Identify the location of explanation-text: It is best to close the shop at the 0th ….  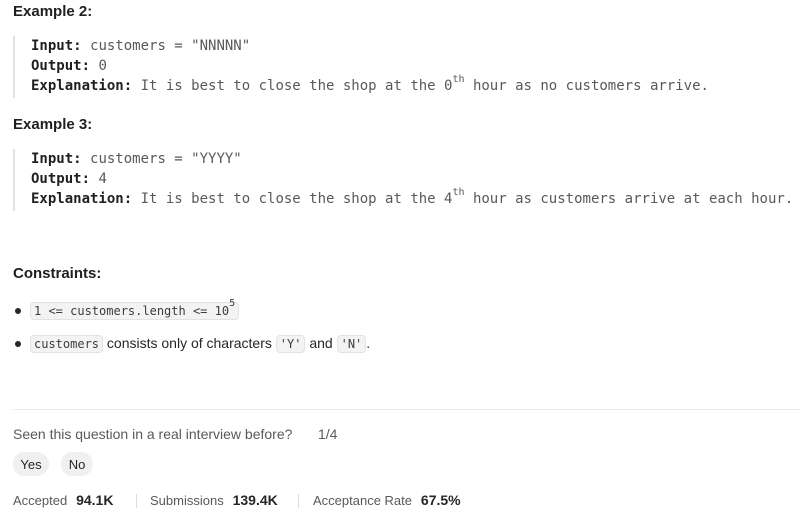
(424, 84).